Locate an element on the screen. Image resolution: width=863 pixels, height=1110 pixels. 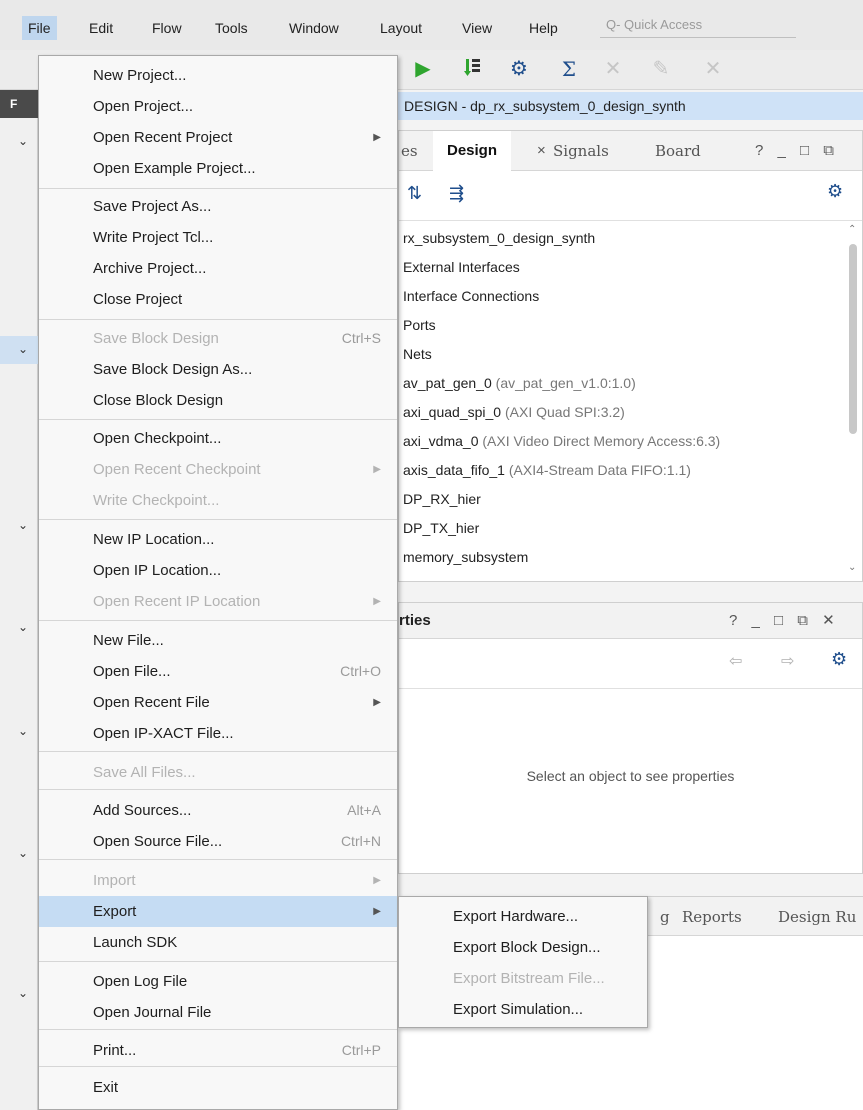
panel-window-controls: ? _ □ ⧉ is located at coordinates (797, 151).